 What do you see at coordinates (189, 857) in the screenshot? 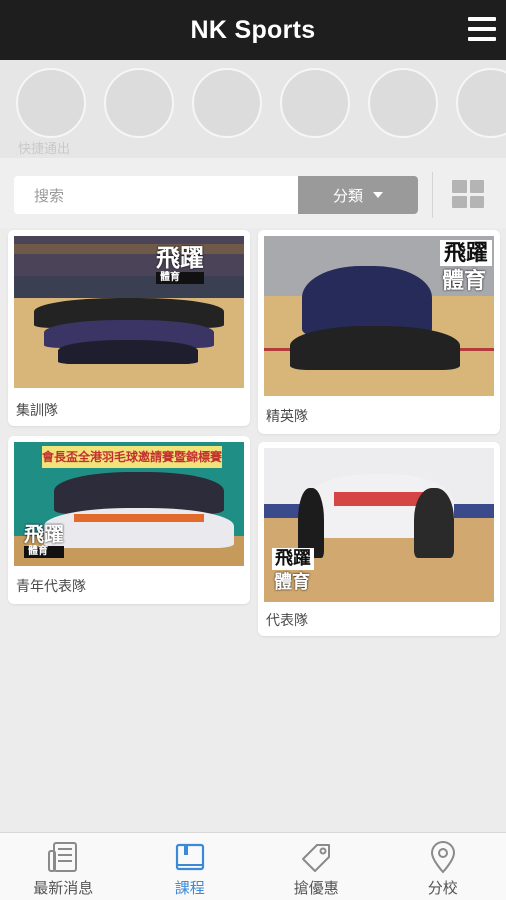
I see `book-icon` at bounding box center [189, 857].